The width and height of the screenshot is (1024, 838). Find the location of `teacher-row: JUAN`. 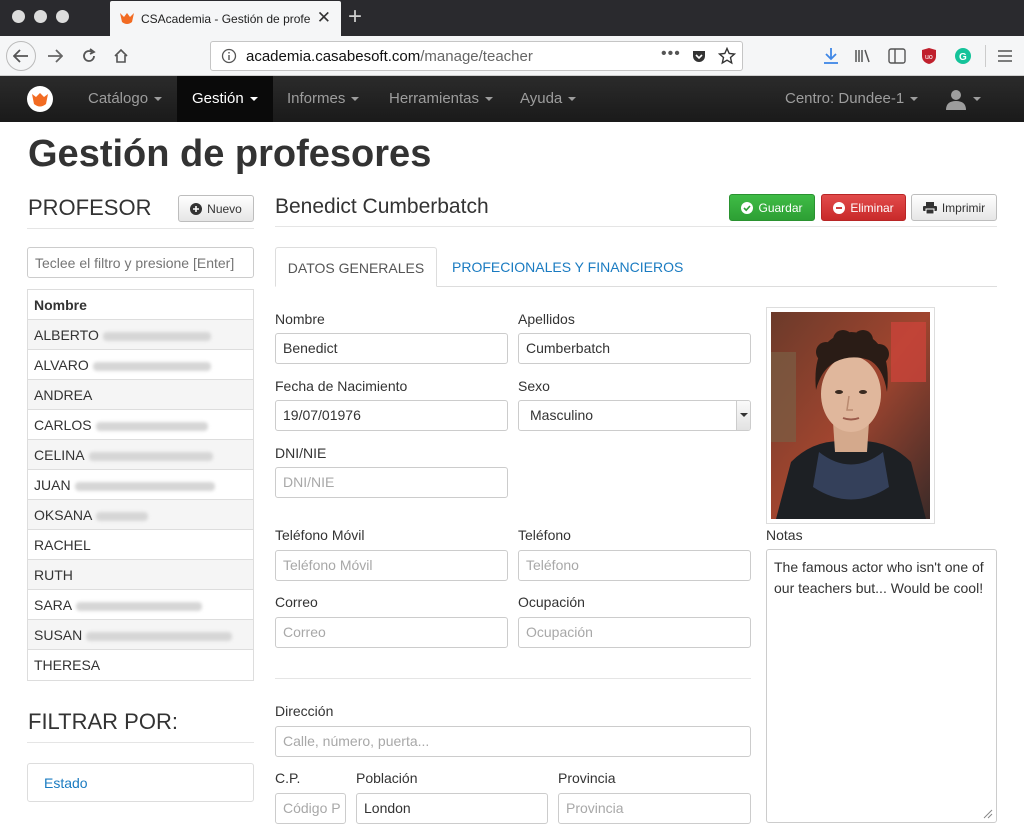

teacher-row: JUAN is located at coordinates (140, 485).